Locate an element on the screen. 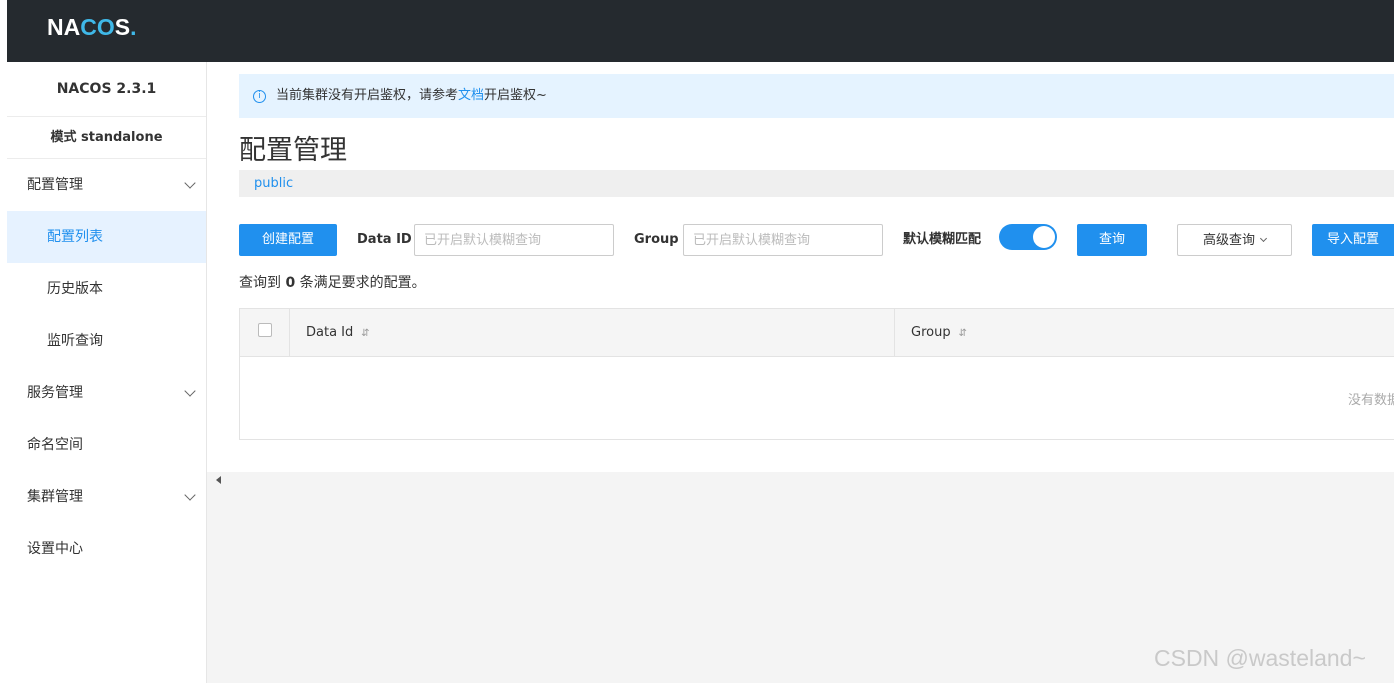 The height and width of the screenshot is (683, 1394). sidebar-item-label: 集群管理 is located at coordinates (55, 497).